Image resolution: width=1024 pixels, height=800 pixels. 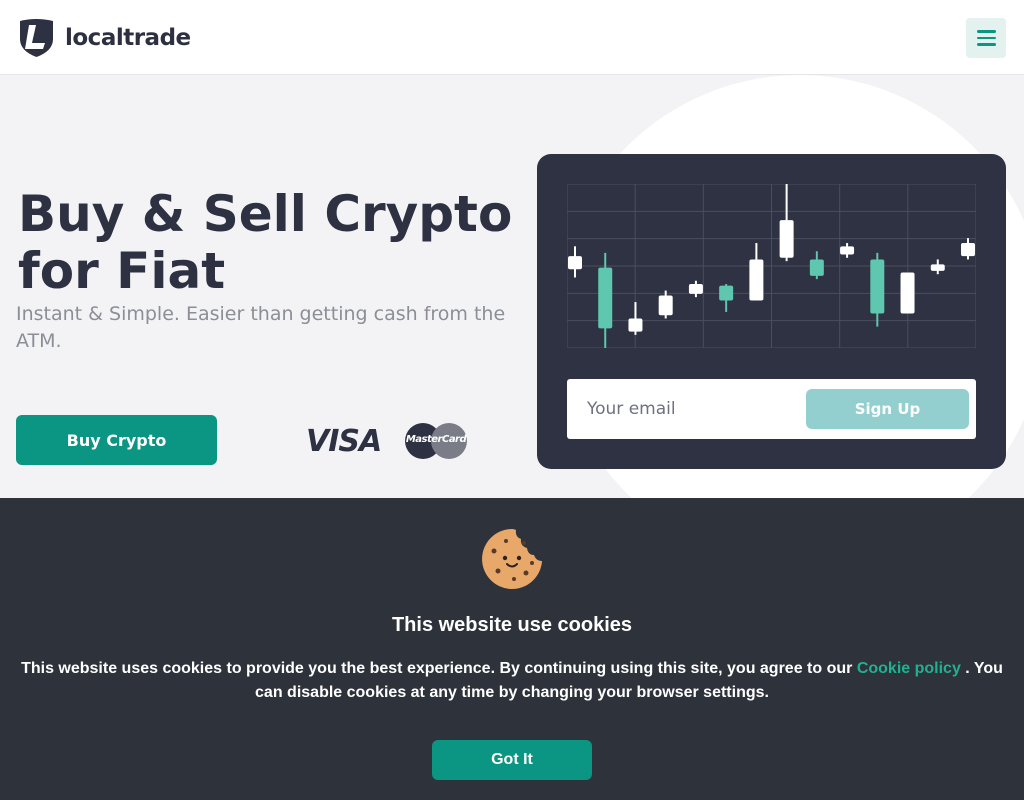 What do you see at coordinates (36, 38) in the screenshot?
I see `logo-shield-icon` at bounding box center [36, 38].